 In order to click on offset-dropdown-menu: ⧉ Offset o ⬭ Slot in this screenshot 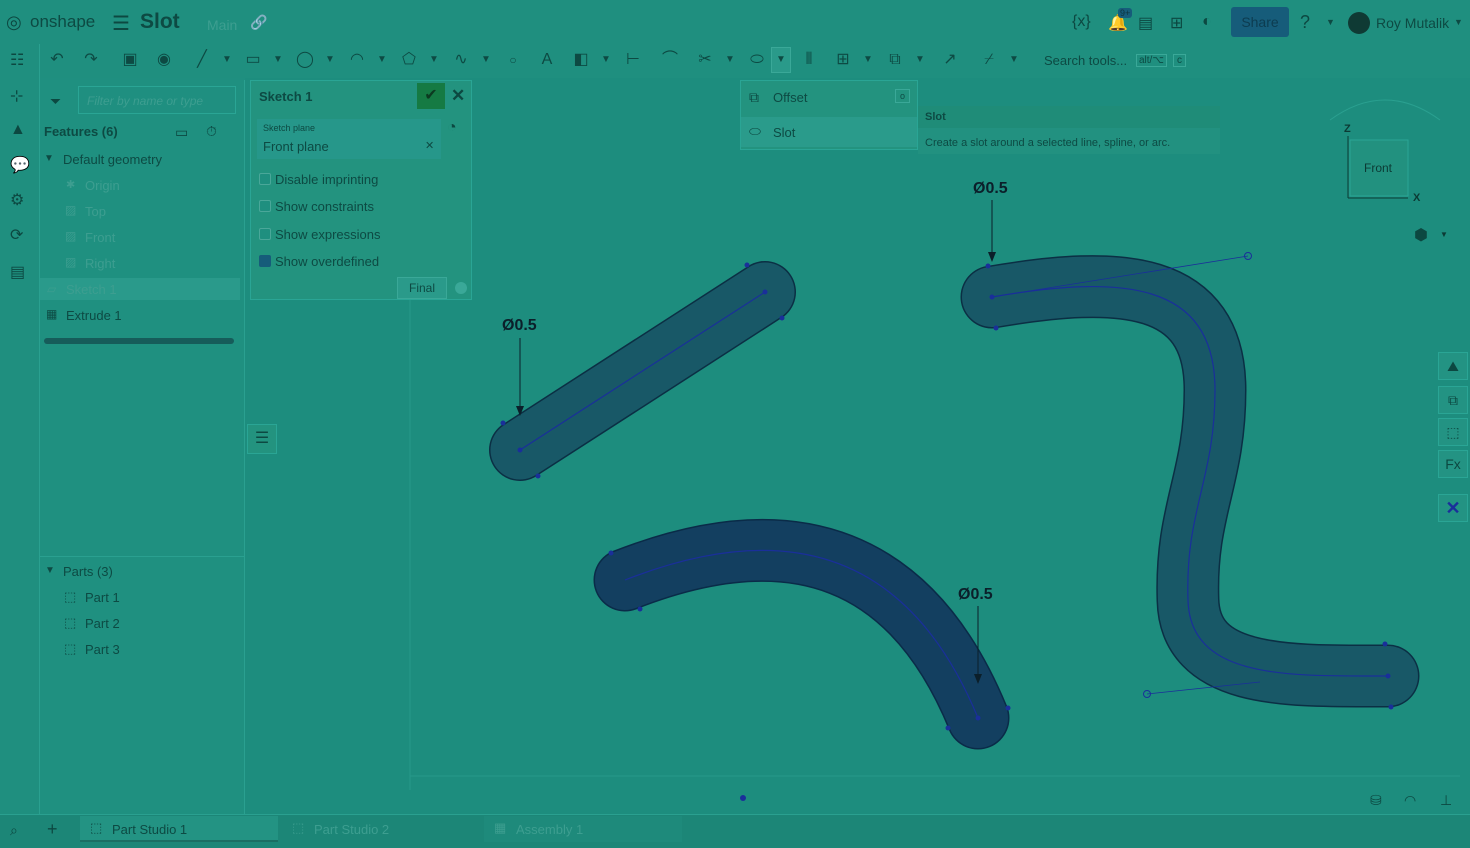, I will do `click(829, 115)`.